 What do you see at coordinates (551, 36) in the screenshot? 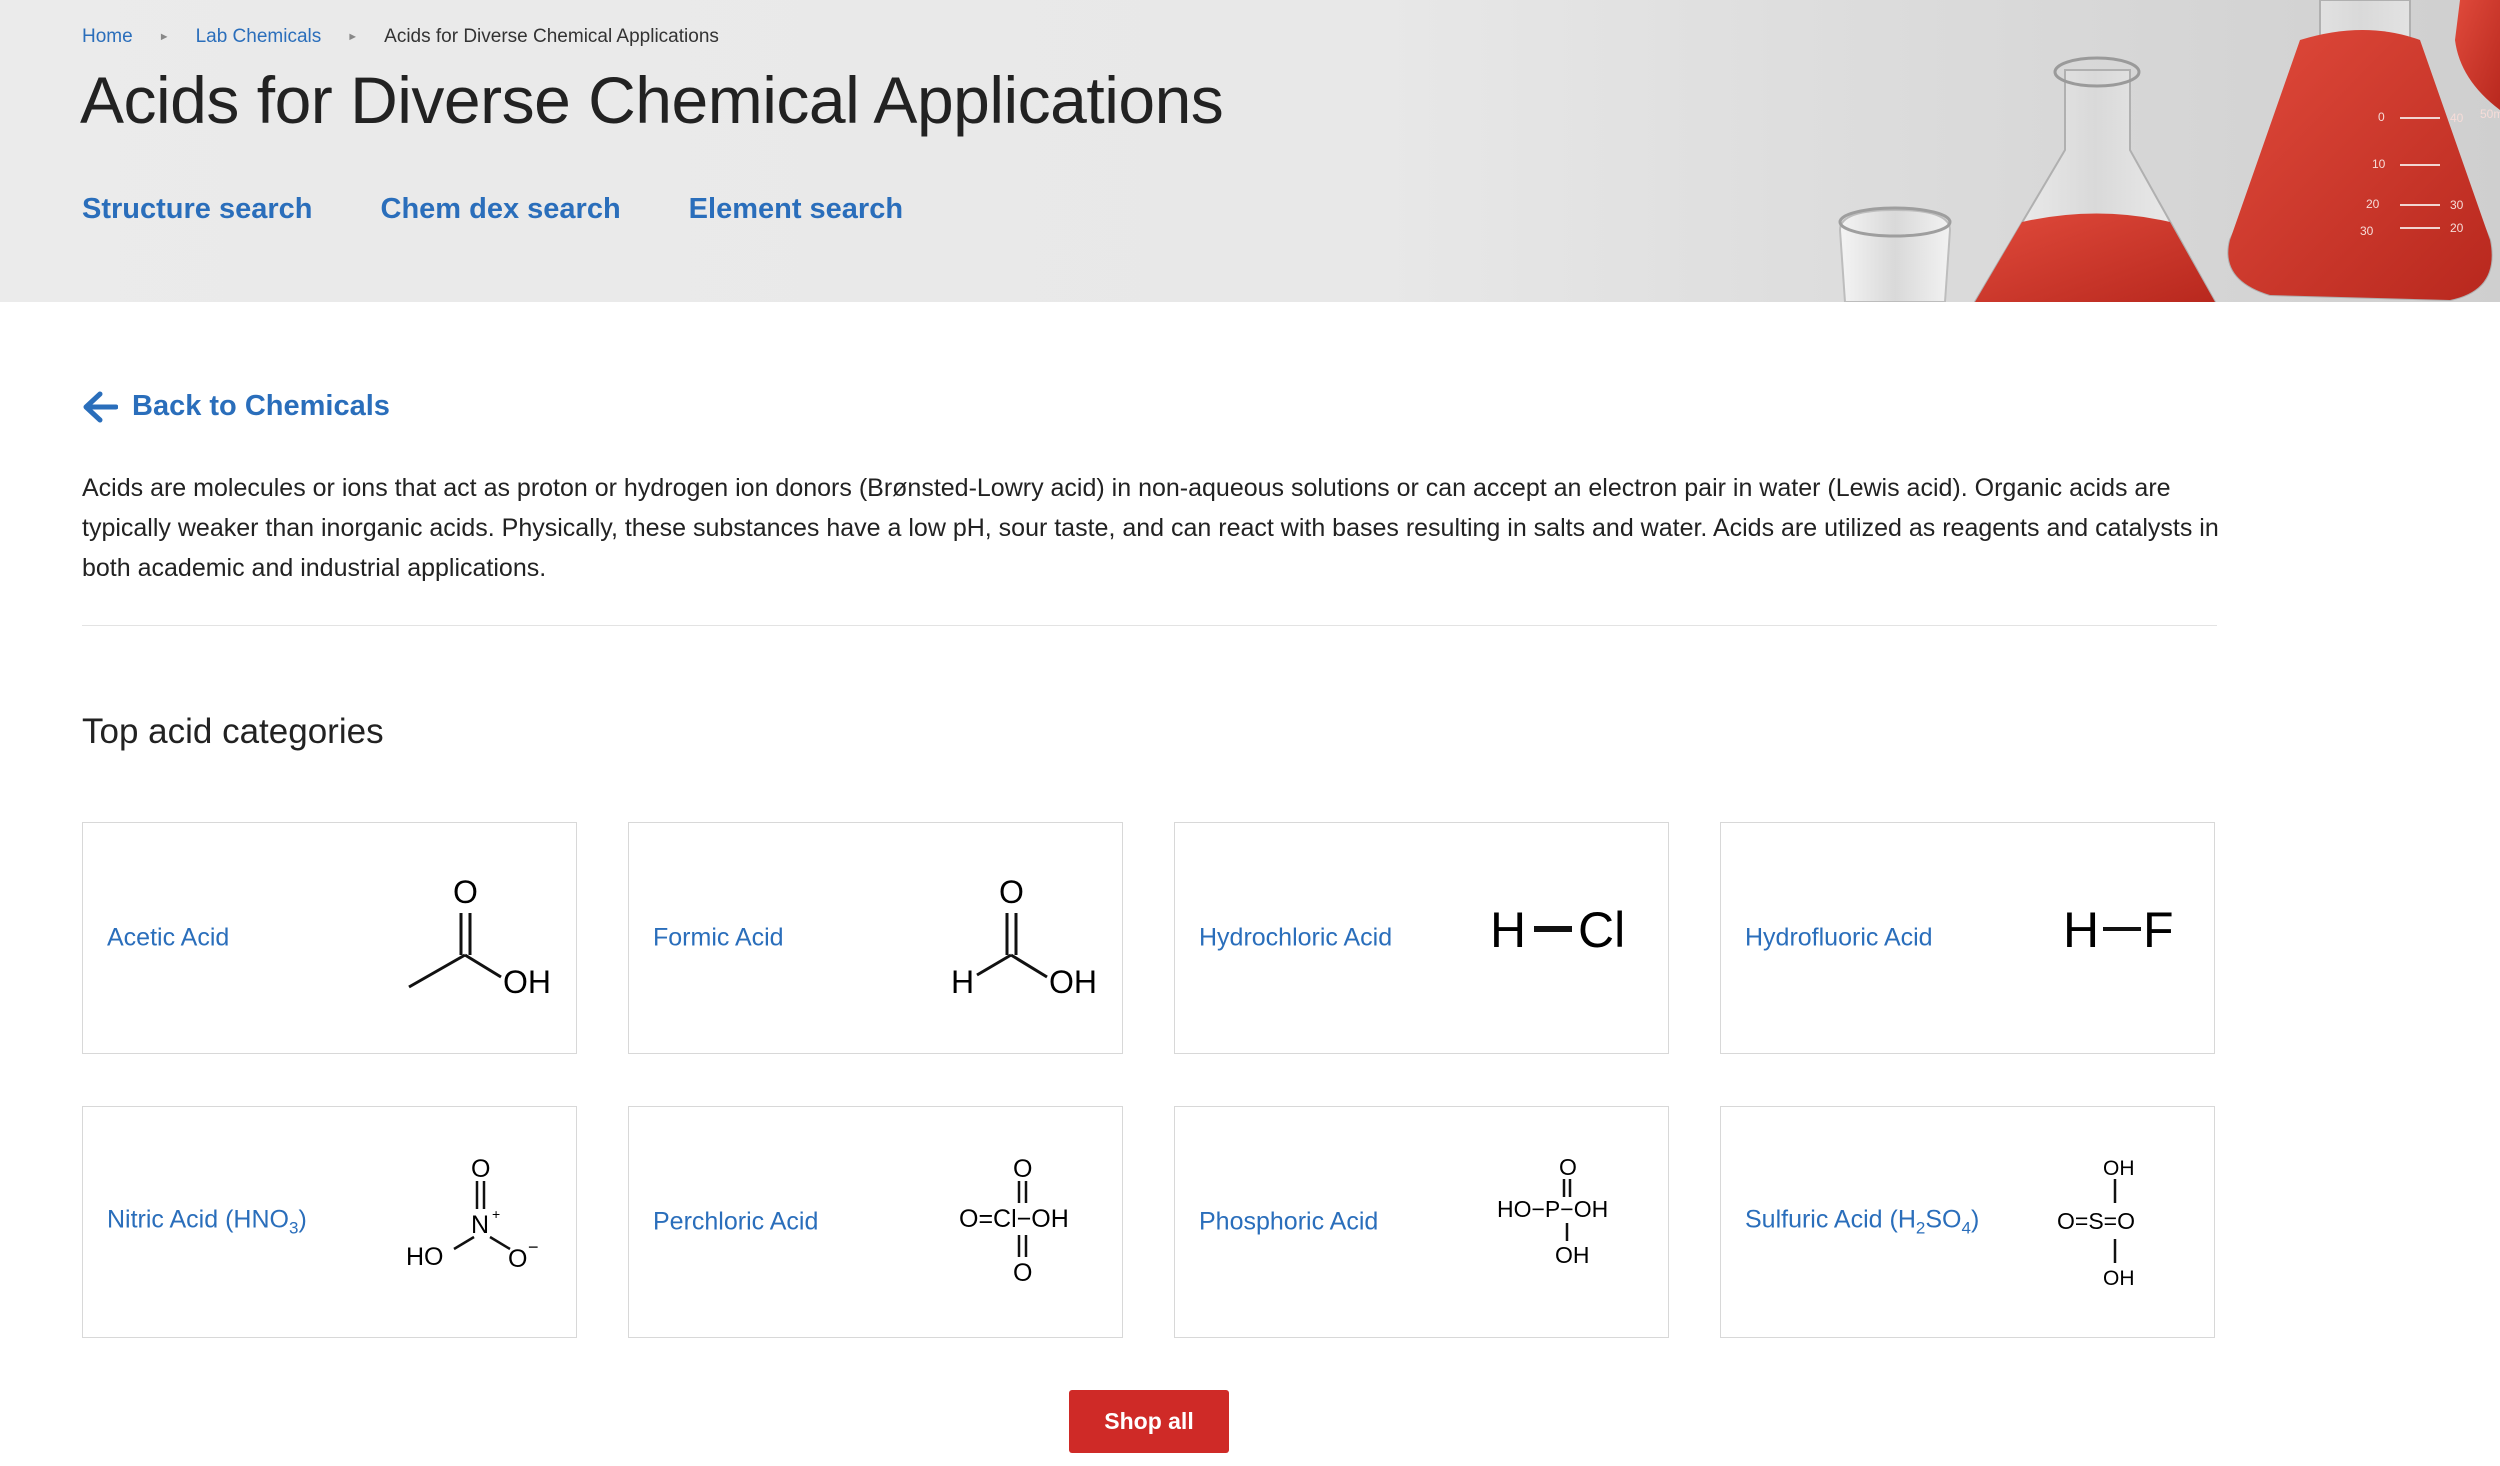
I see `breadcrumb-current: Acids for Diverse Chemical Applications` at bounding box center [551, 36].